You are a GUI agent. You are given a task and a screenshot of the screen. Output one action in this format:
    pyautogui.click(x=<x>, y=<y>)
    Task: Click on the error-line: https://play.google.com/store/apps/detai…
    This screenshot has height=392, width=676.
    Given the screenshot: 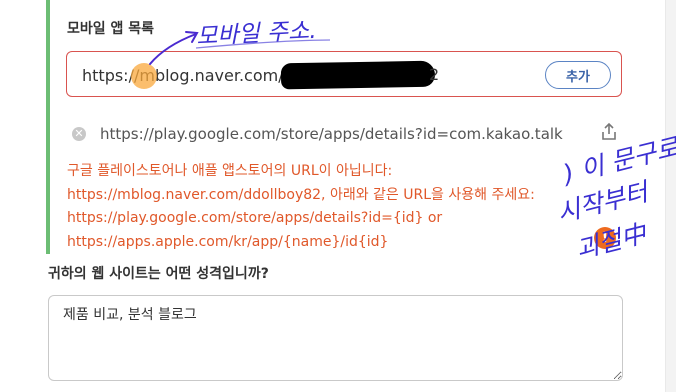 What is the action you would take?
    pyautogui.click(x=255, y=218)
    